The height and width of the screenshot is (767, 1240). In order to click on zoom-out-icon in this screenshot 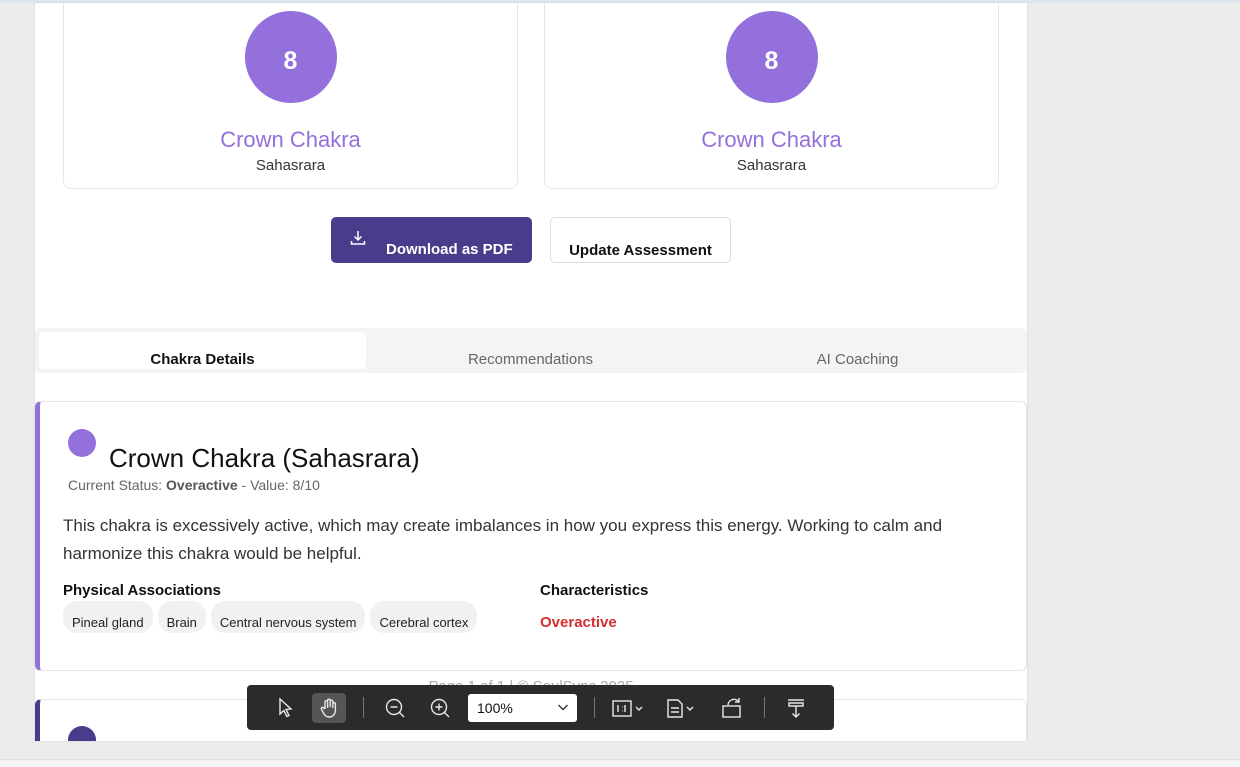, I will do `click(395, 708)`.